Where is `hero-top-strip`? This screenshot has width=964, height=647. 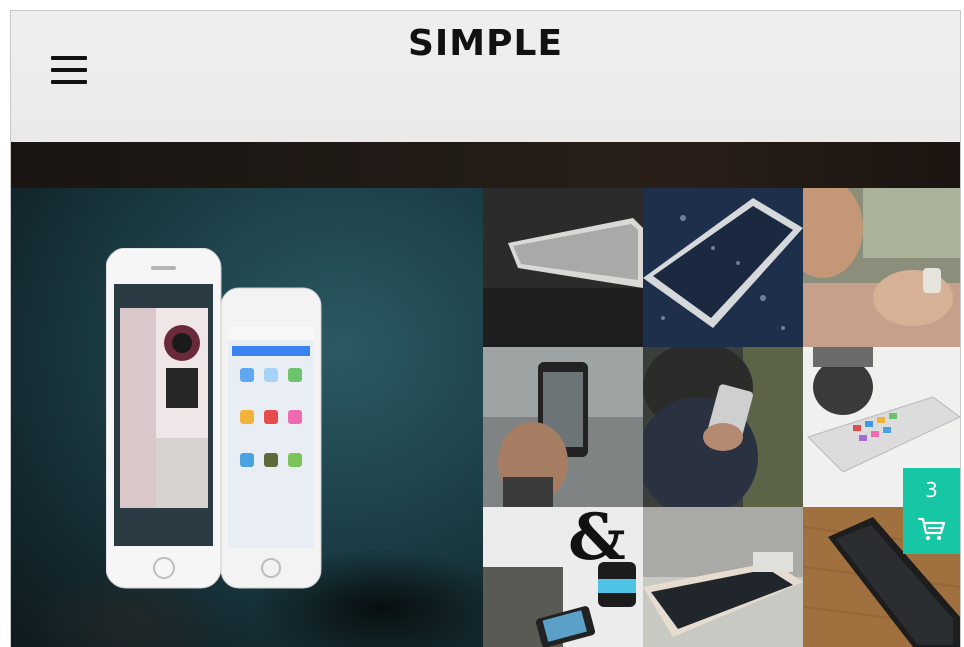 hero-top-strip is located at coordinates (485, 165).